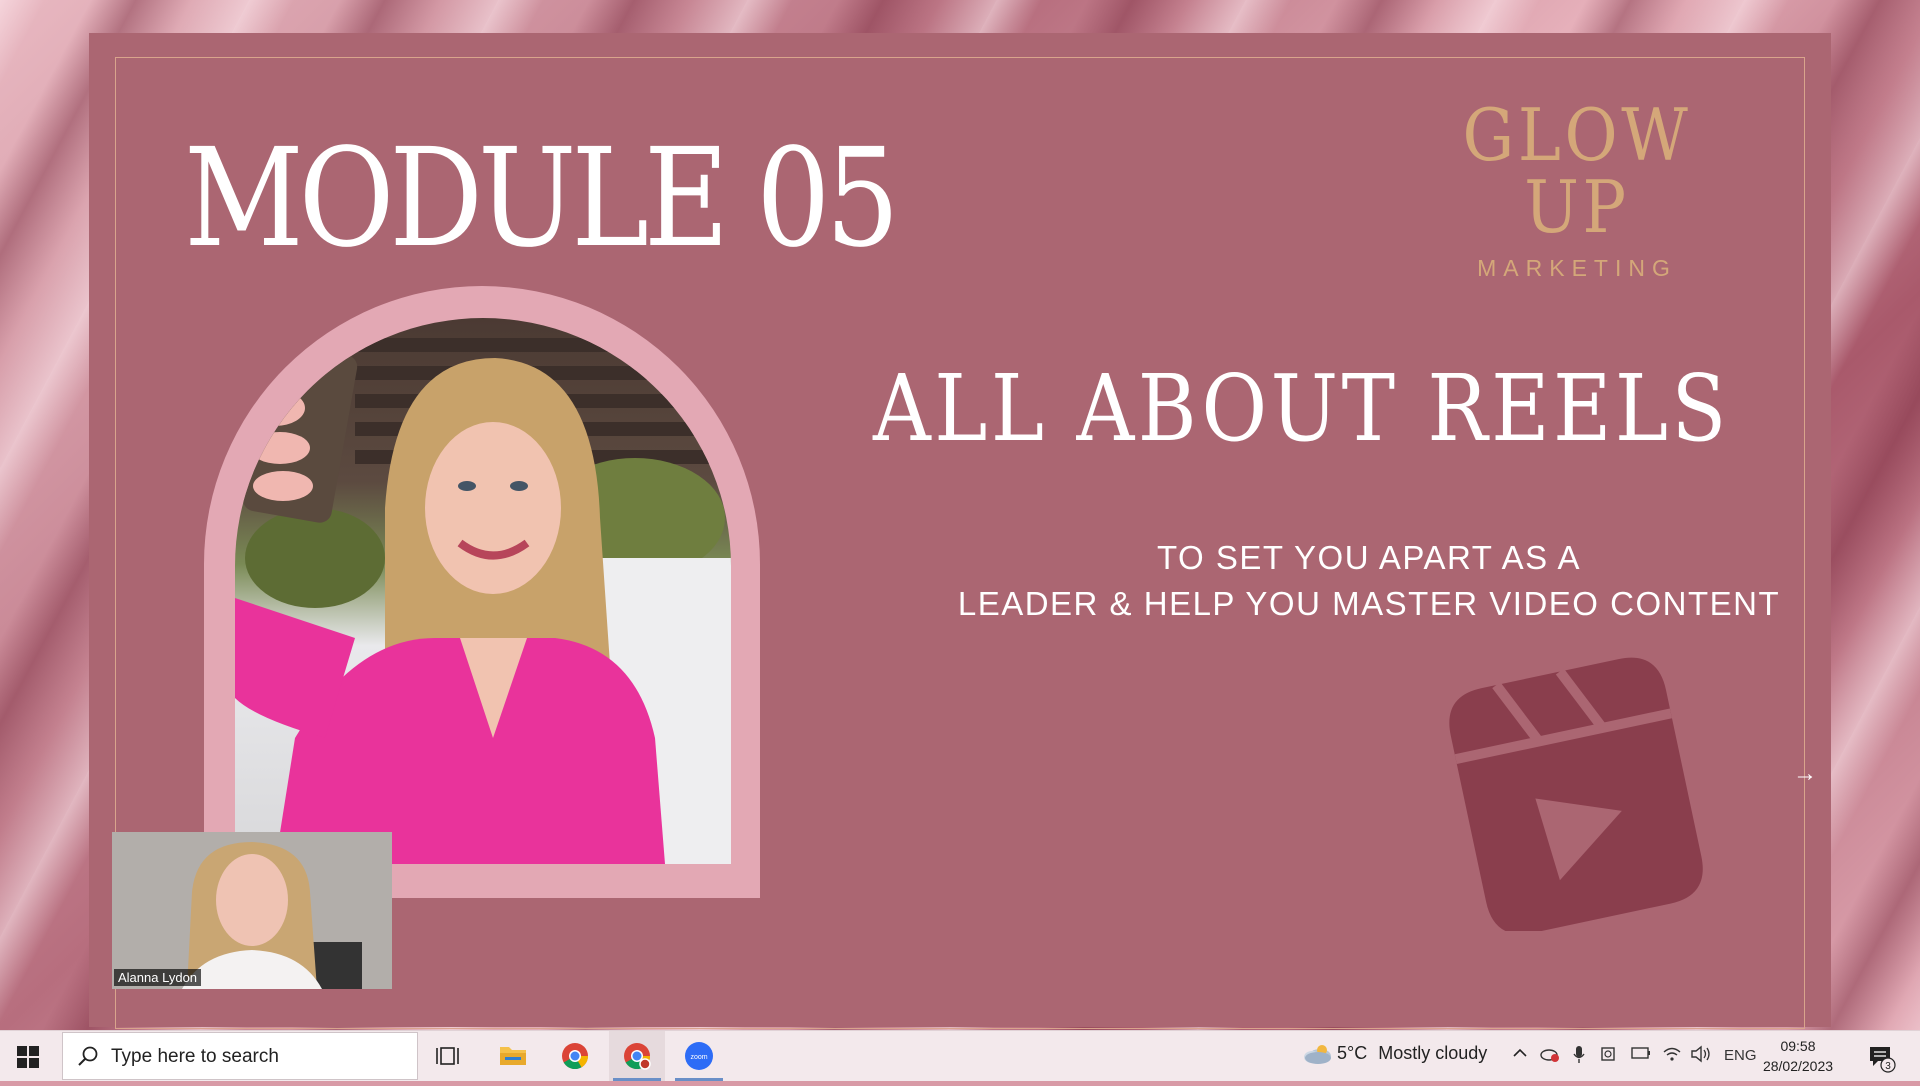 This screenshot has width=1920, height=1086. What do you see at coordinates (1579, 1057) in the screenshot?
I see `microphone-icon` at bounding box center [1579, 1057].